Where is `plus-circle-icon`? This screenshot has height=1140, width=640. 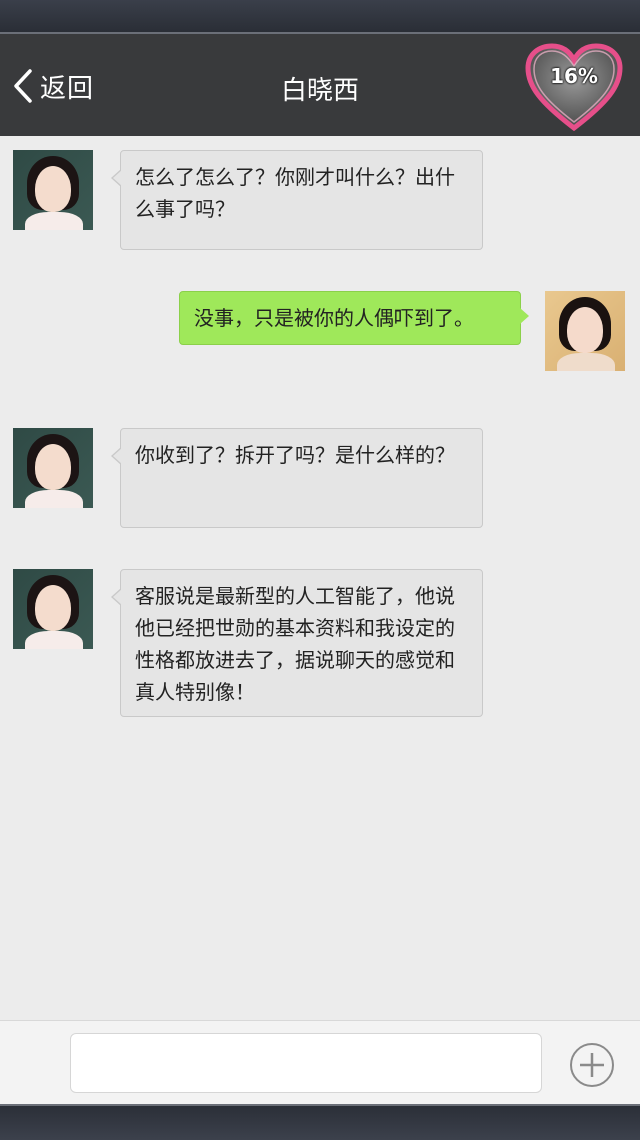
plus-circle-icon is located at coordinates (592, 1065).